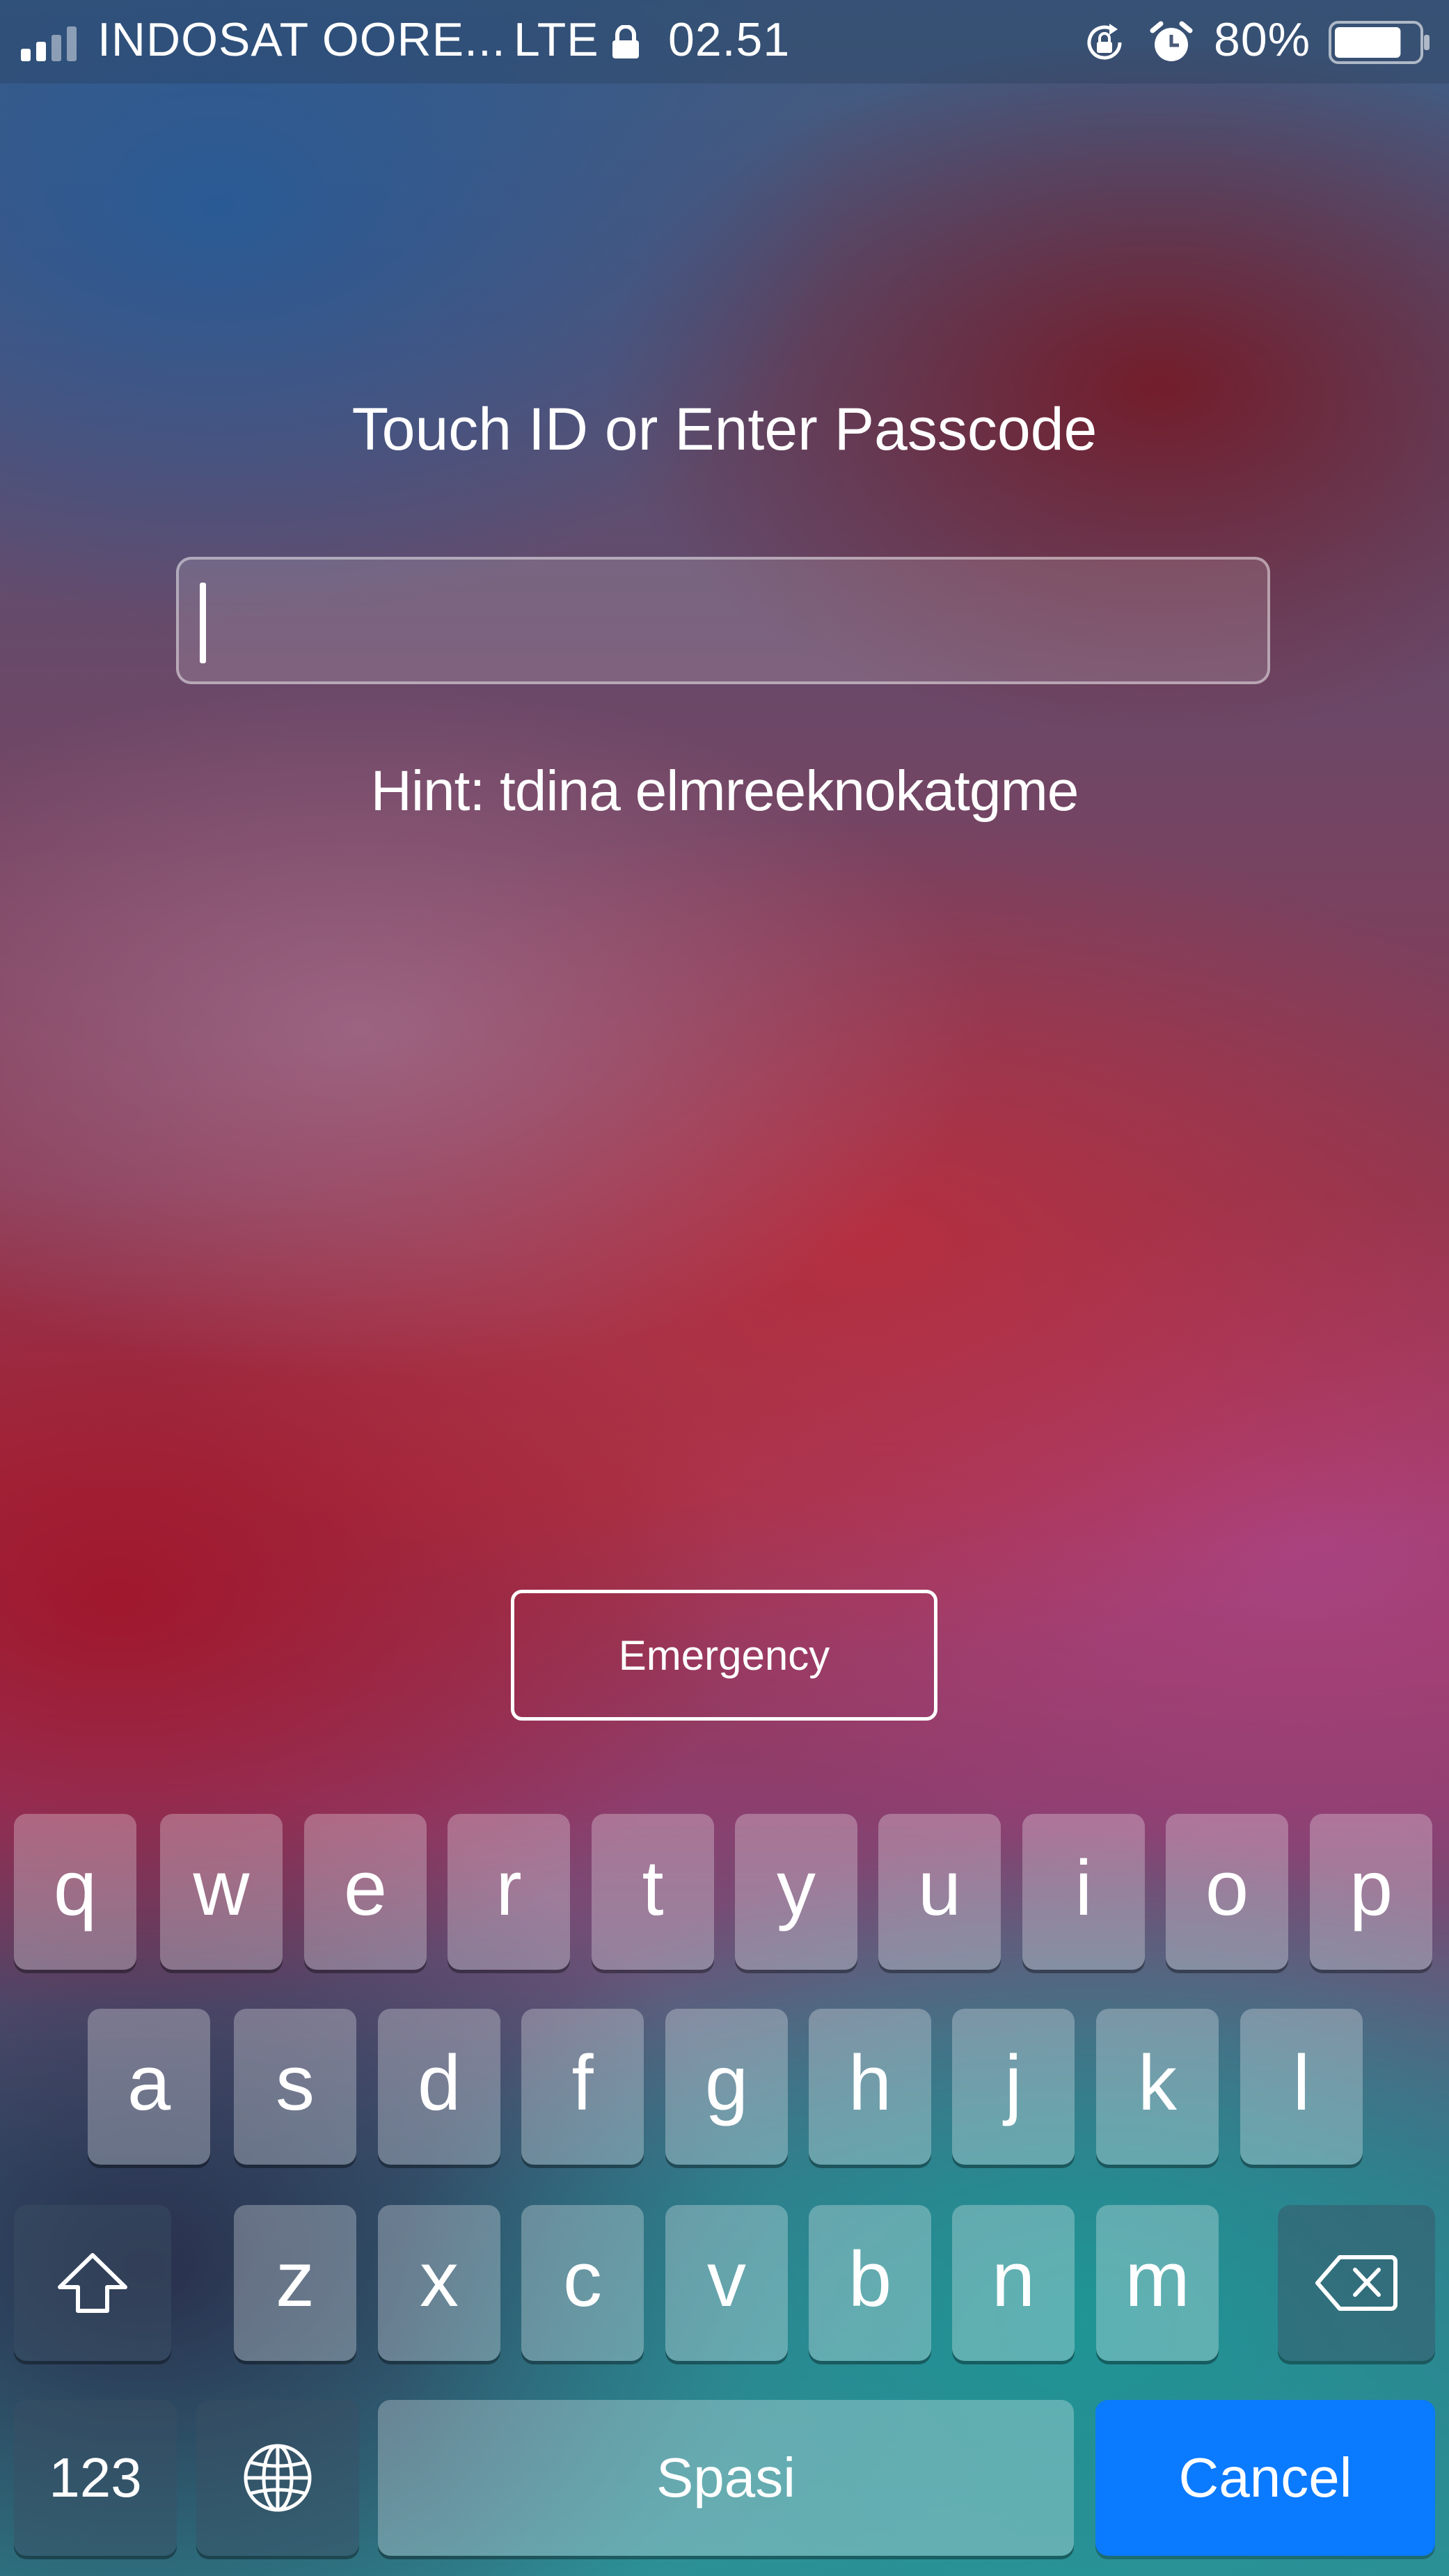  I want to click on key-r: r, so click(509, 1892).